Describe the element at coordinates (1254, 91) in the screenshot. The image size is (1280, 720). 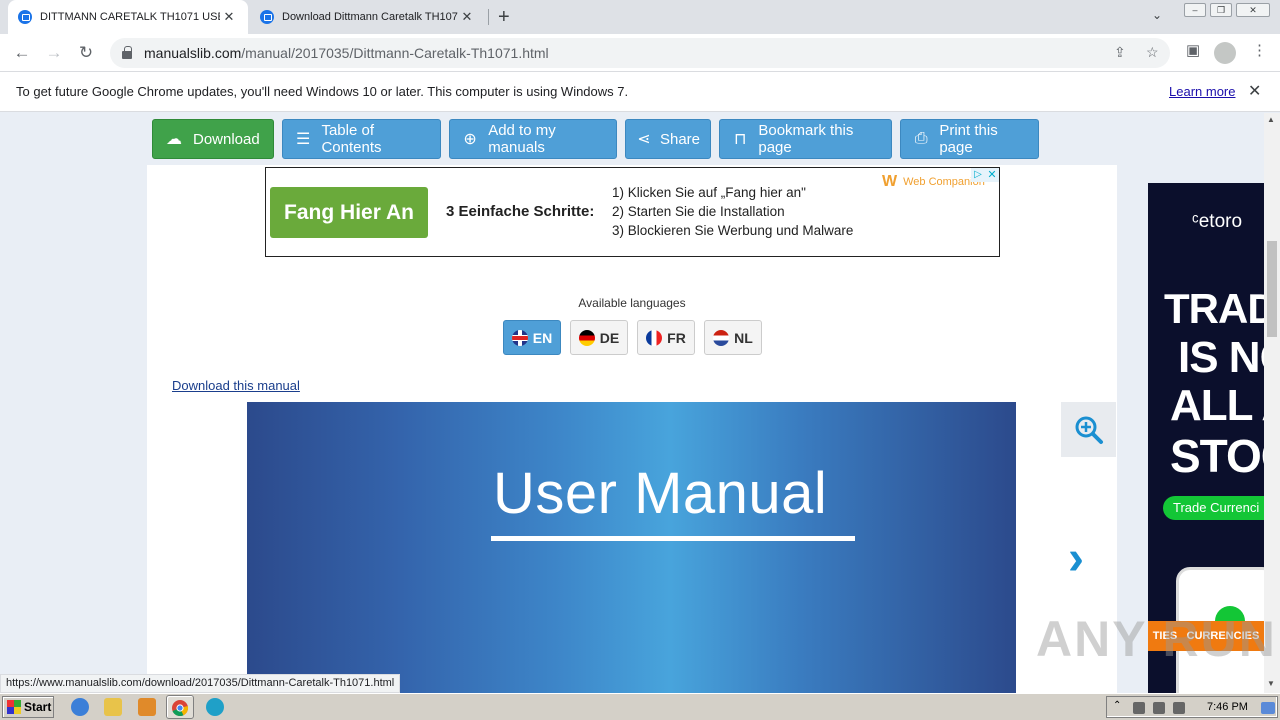
I see `infobar-close-icon: ✕` at that location.